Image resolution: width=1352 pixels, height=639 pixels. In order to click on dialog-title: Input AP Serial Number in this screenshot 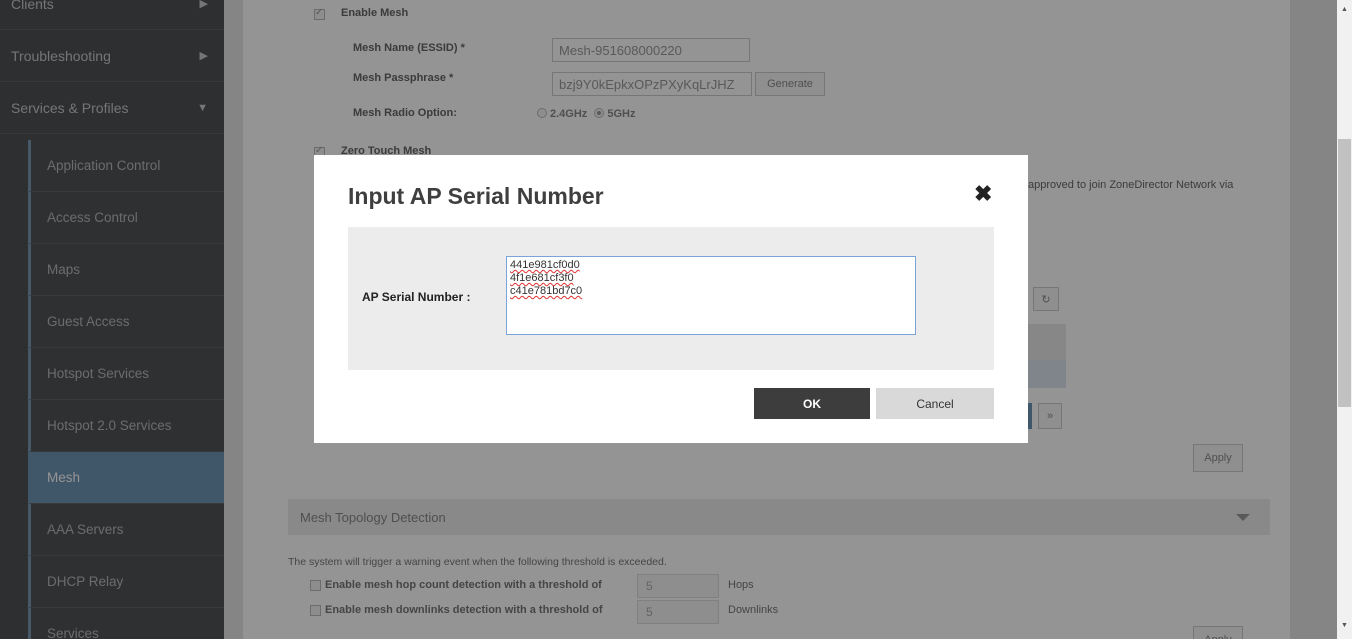, I will do `click(476, 196)`.